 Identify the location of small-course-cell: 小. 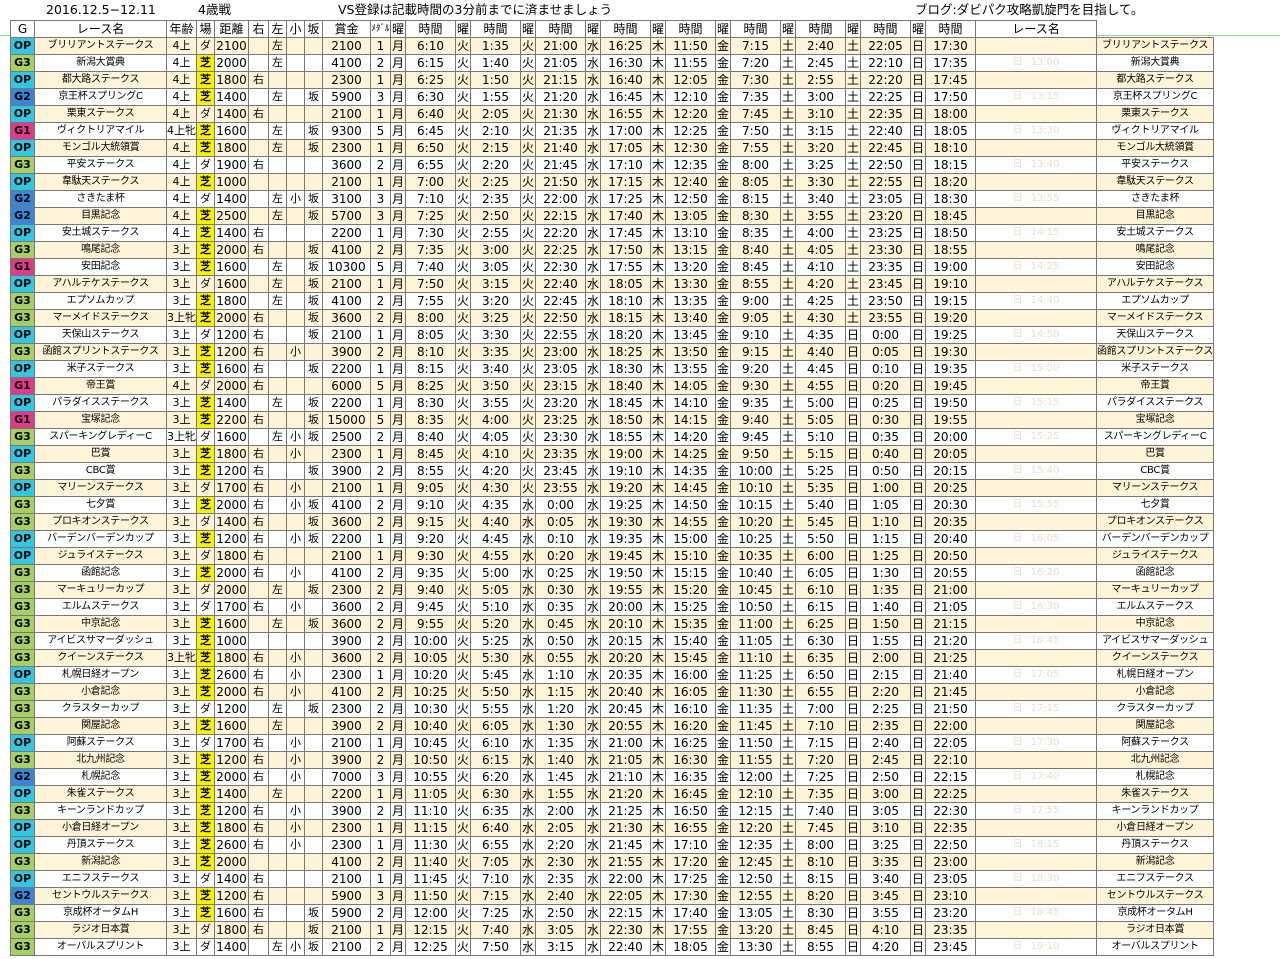
(295, 675).